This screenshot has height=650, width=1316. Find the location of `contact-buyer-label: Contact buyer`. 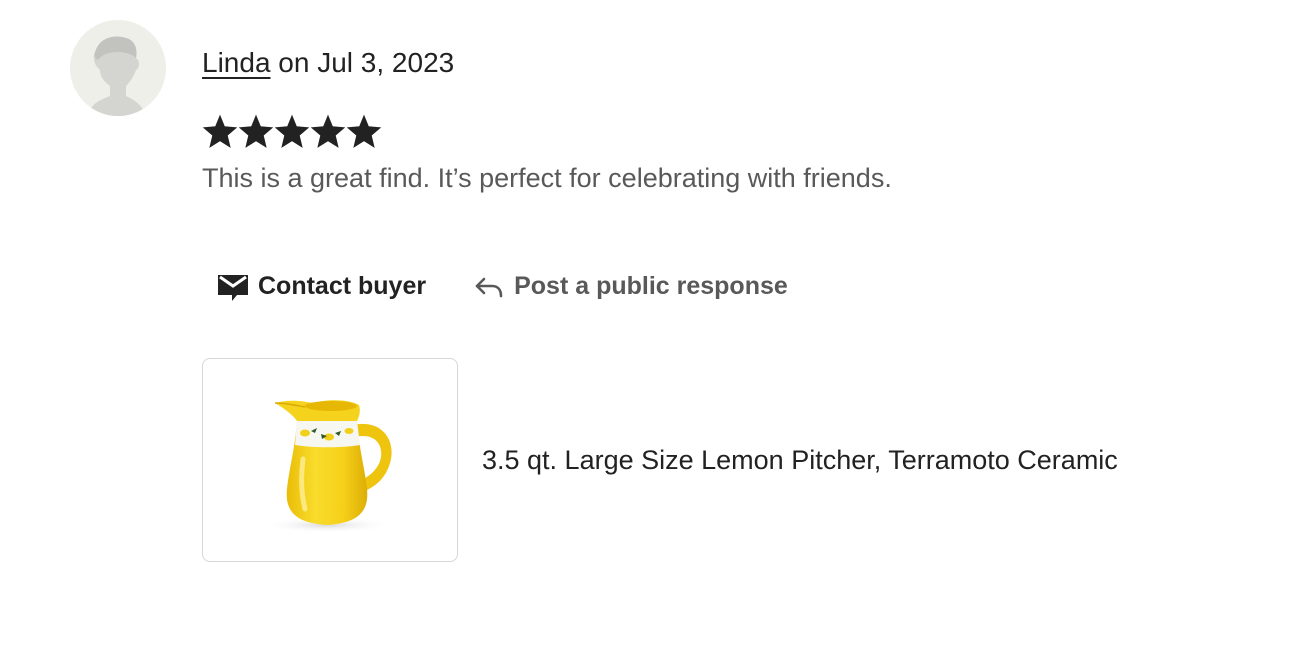

contact-buyer-label: Contact buyer is located at coordinates (342, 285).